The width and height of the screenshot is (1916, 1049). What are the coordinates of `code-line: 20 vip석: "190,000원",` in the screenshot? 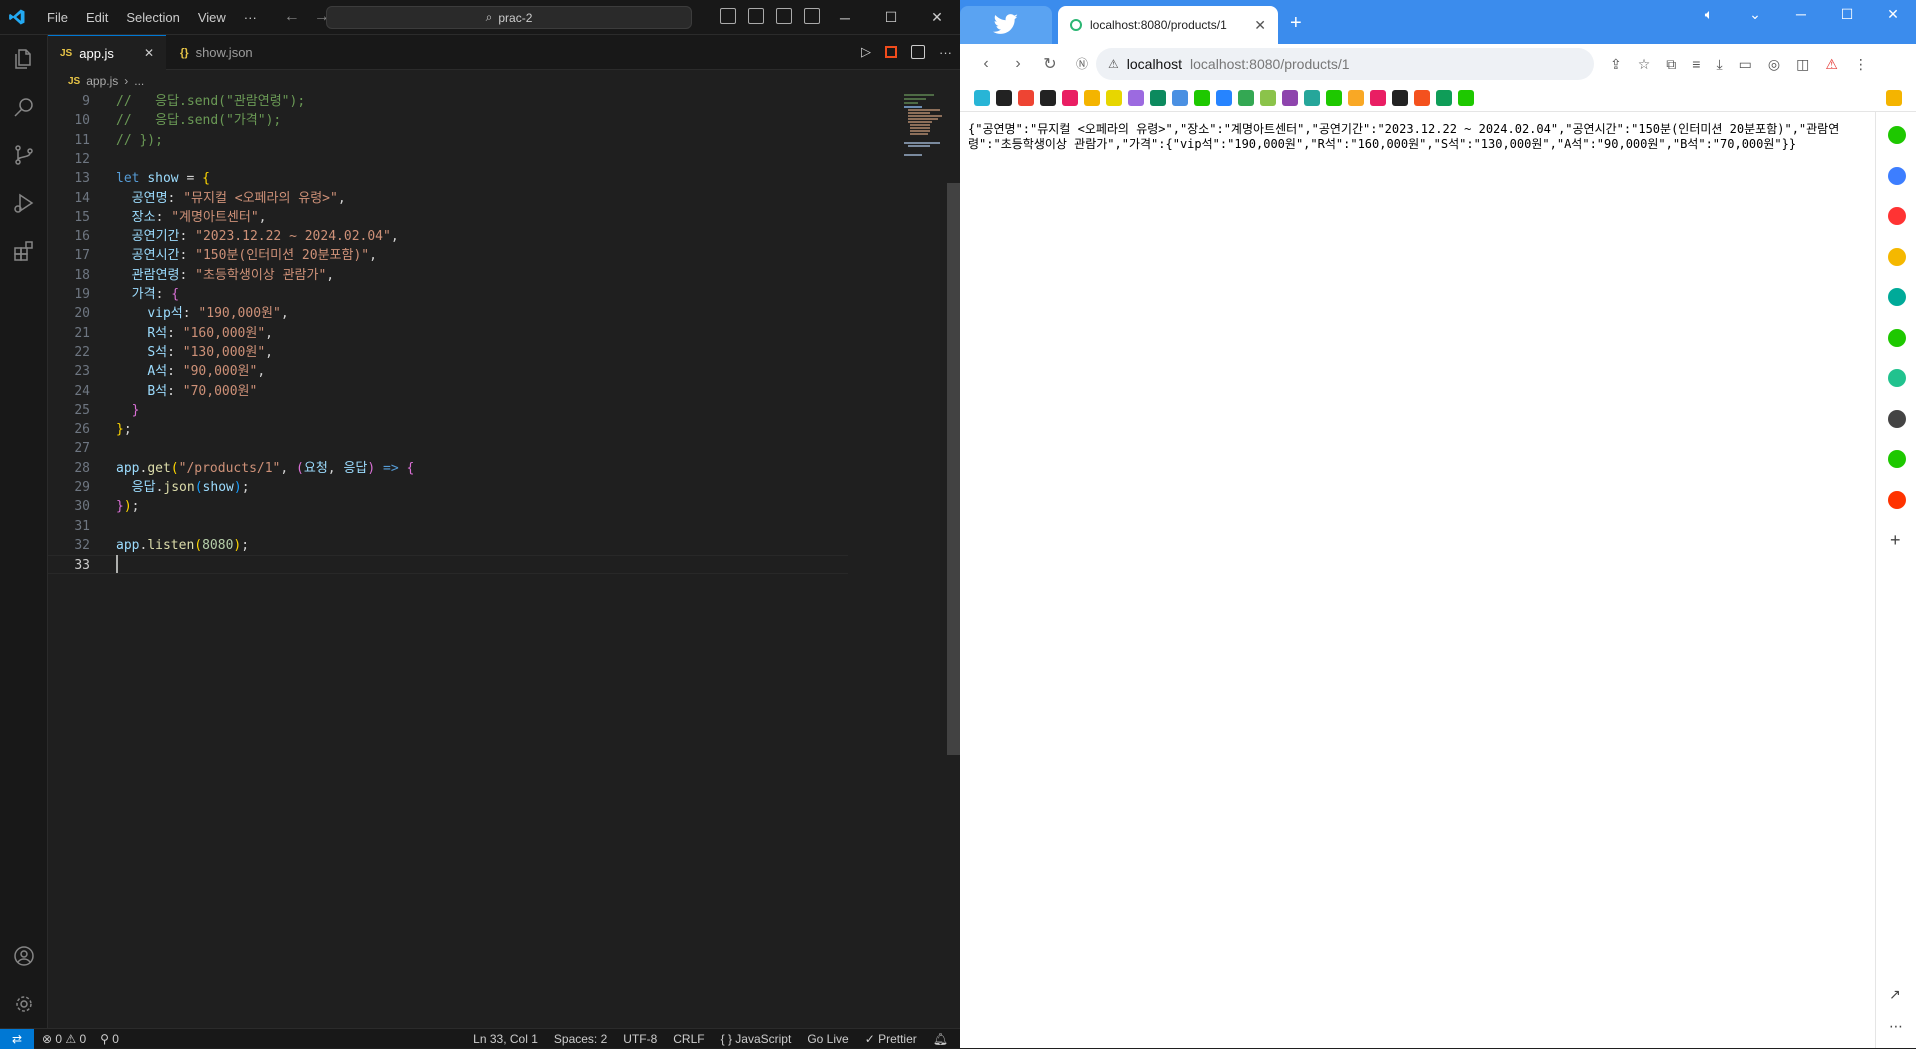 It's located at (448, 313).